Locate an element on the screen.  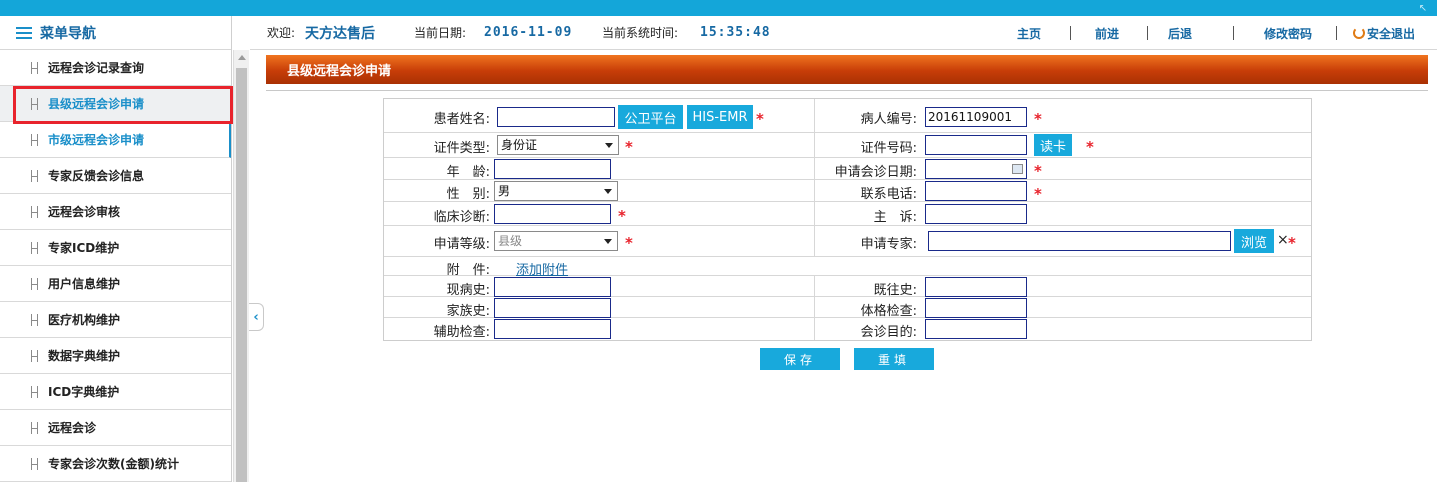
purpose-input is located at coordinates (976, 329).